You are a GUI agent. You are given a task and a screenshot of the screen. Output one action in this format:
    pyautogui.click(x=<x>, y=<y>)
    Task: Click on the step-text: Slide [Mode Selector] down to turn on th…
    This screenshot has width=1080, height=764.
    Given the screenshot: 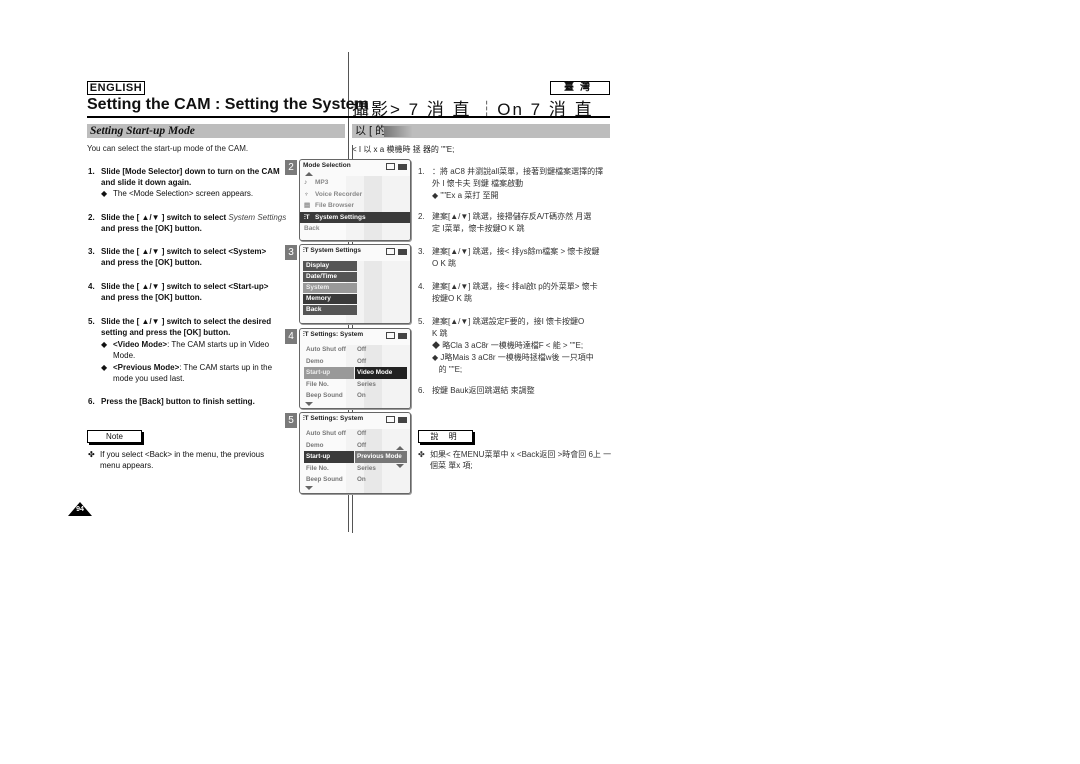 What is the action you would take?
    pyautogui.click(x=190, y=177)
    